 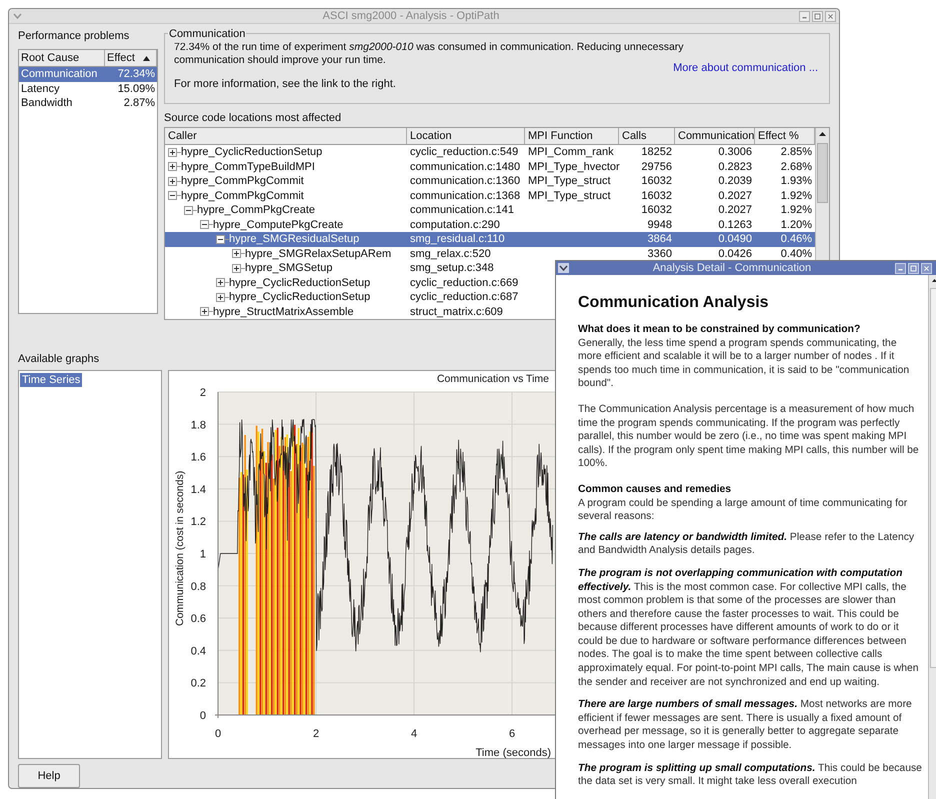 I want to click on tick-label: 1.8, so click(x=198, y=425).